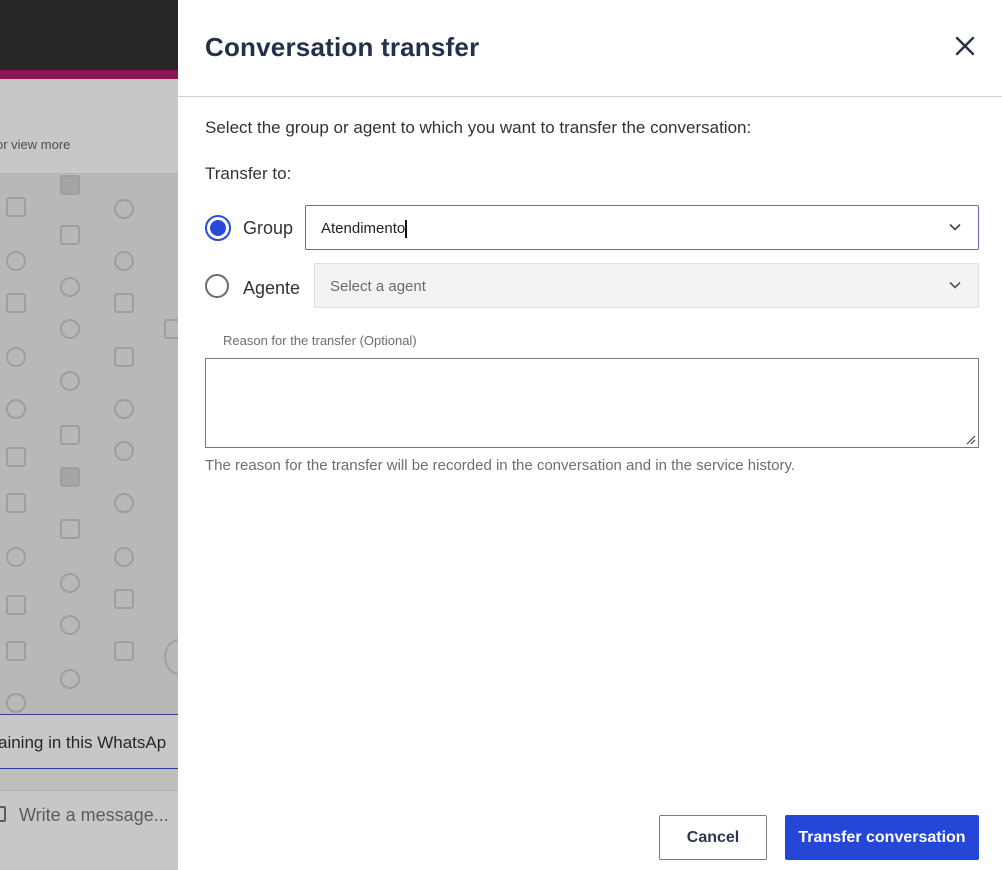 The width and height of the screenshot is (1002, 870). What do you see at coordinates (271, 288) in the screenshot?
I see `agent-option-label: Agente` at bounding box center [271, 288].